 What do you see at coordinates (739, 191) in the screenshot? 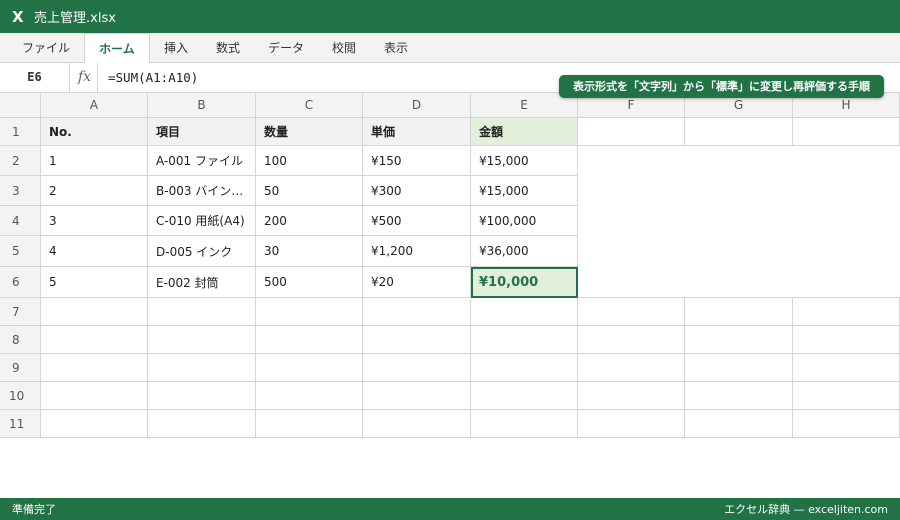
I see `cell-g3` at bounding box center [739, 191].